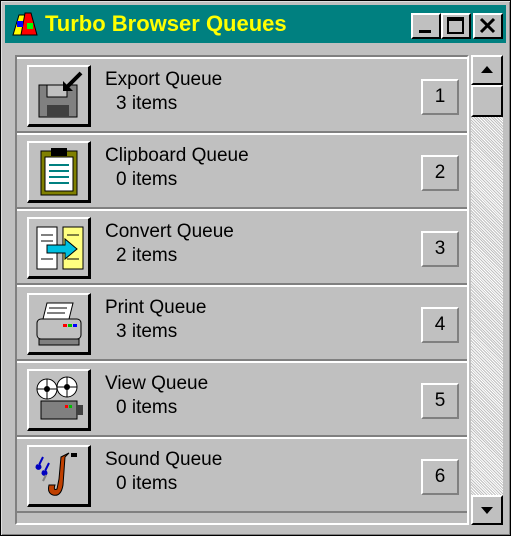 Image resolution: width=513 pixels, height=538 pixels. Describe the element at coordinates (157, 383) in the screenshot. I see `queue-name: View Queue` at that location.